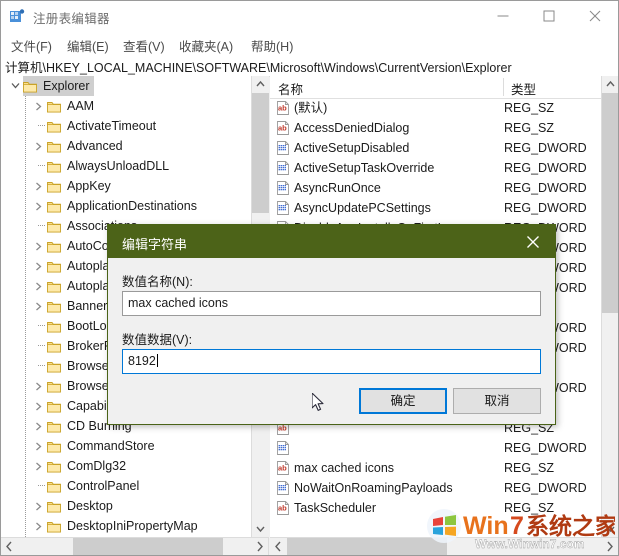 The width and height of the screenshot is (619, 556). I want to click on tree-item-6: ApplicationDestinations, so click(126, 206).